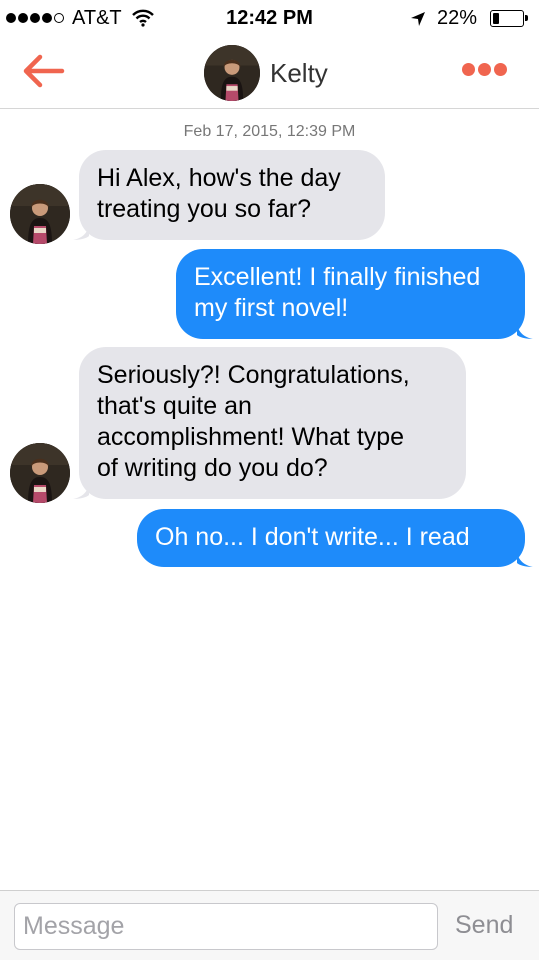 Image resolution: width=539 pixels, height=960 pixels. Describe the element at coordinates (337, 277) in the screenshot. I see `message-line: Excellent! I finally finished` at that location.